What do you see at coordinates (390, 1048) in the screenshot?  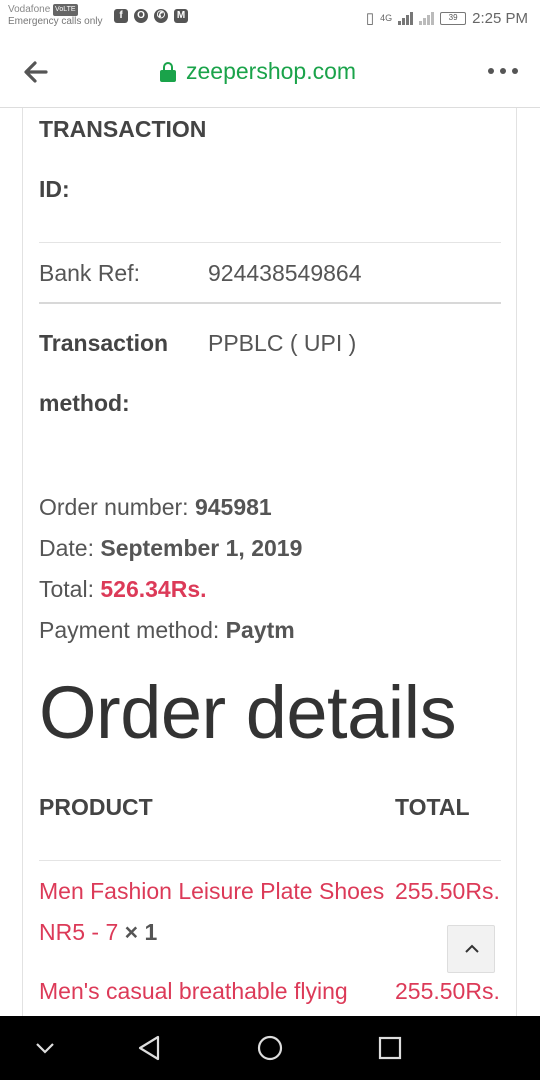 I see `recents-nav-icon` at bounding box center [390, 1048].